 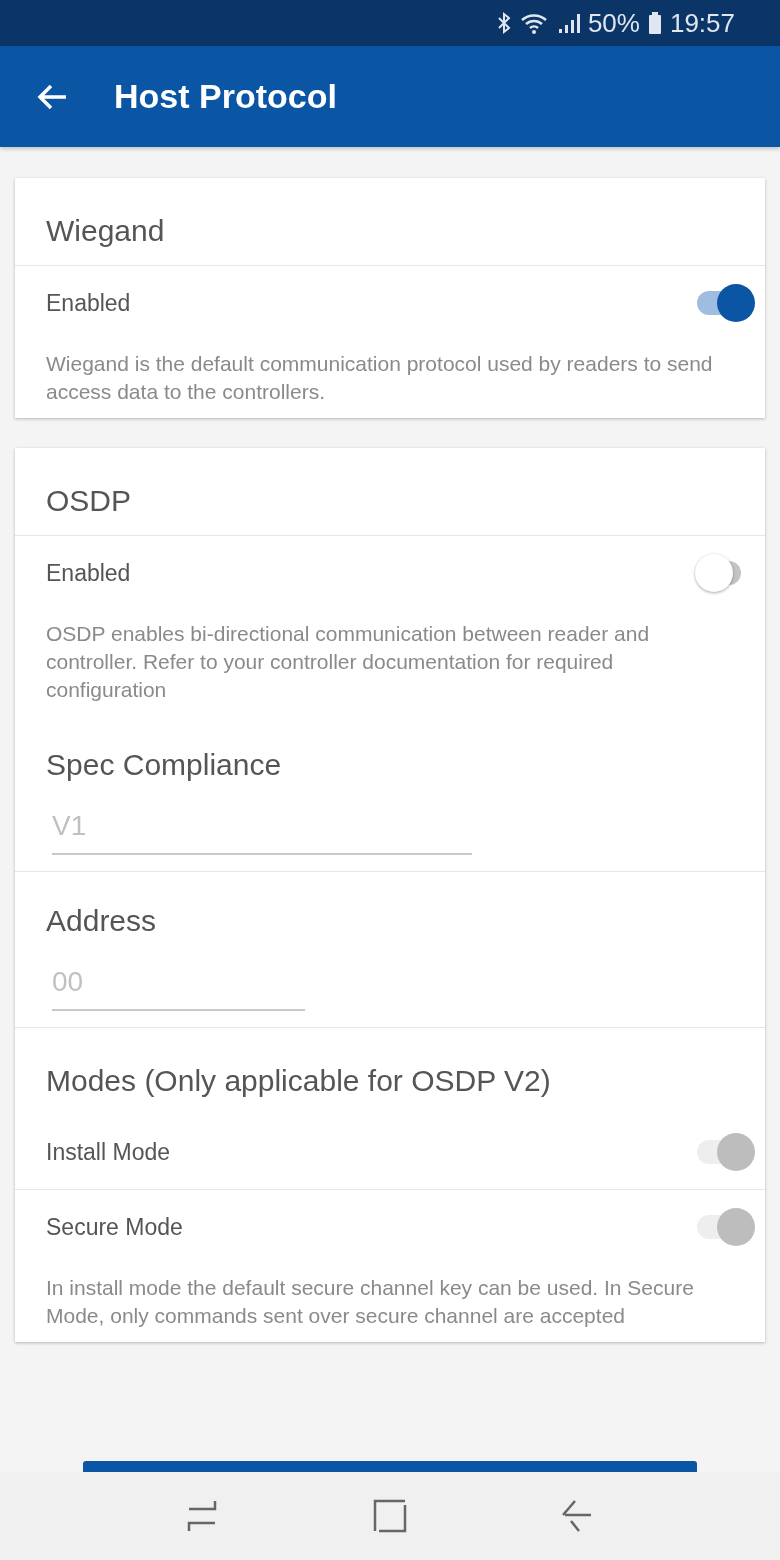 What do you see at coordinates (702, 23) in the screenshot?
I see `clock: 19:57` at bounding box center [702, 23].